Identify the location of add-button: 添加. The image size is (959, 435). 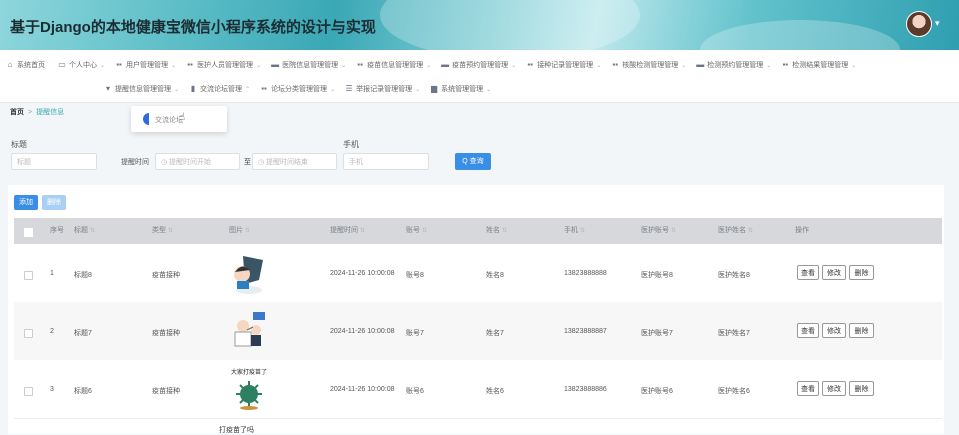
(26, 202).